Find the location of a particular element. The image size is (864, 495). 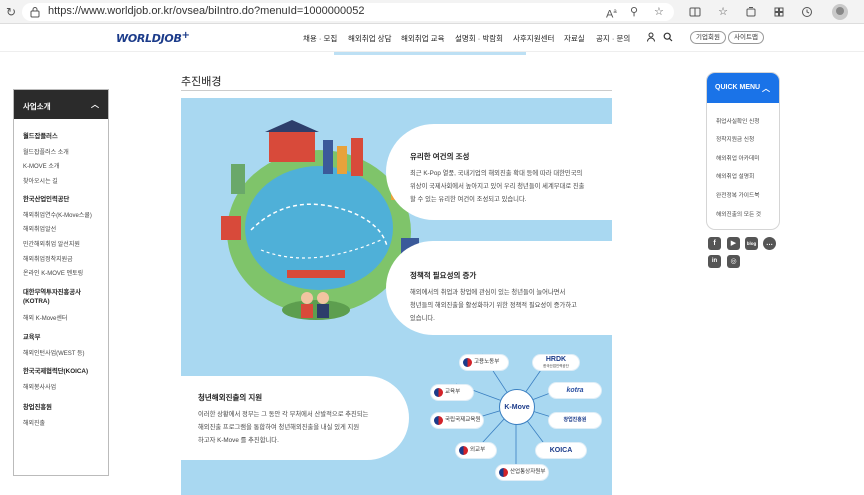

sidebar-item: 해외취업알선 is located at coordinates (39, 228).